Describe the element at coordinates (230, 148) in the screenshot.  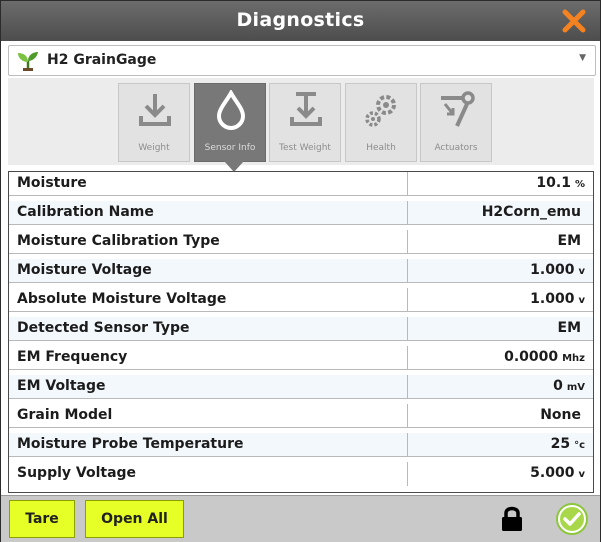
I see `tab-label-sensor-info: Sensor Info` at that location.